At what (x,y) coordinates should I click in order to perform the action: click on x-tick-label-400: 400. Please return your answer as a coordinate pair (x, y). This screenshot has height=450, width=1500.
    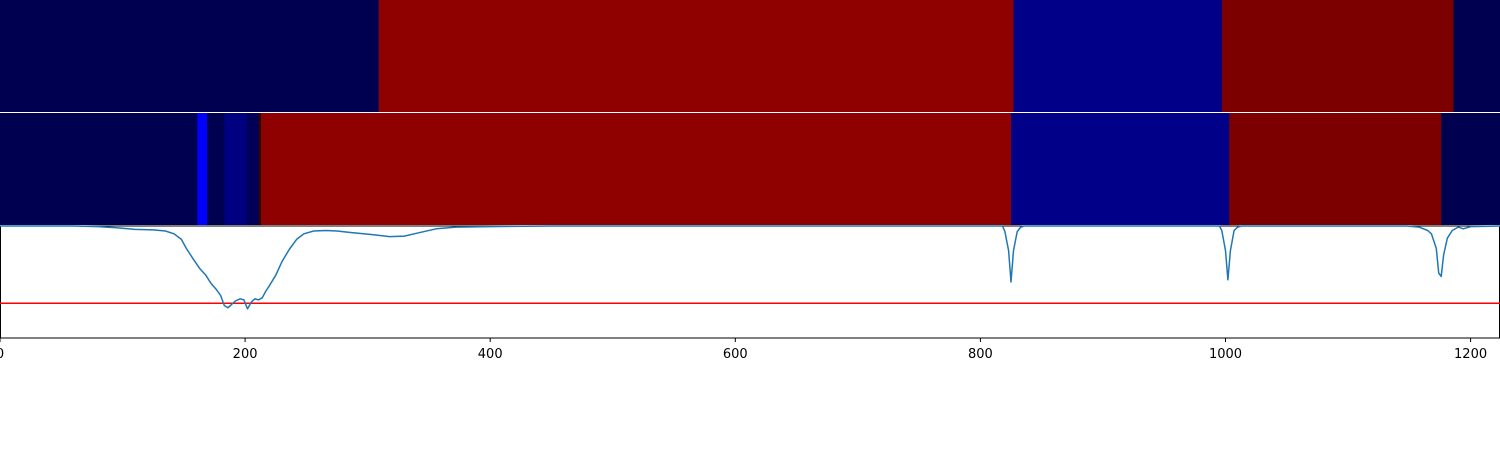
    Looking at the image, I should click on (490, 354).